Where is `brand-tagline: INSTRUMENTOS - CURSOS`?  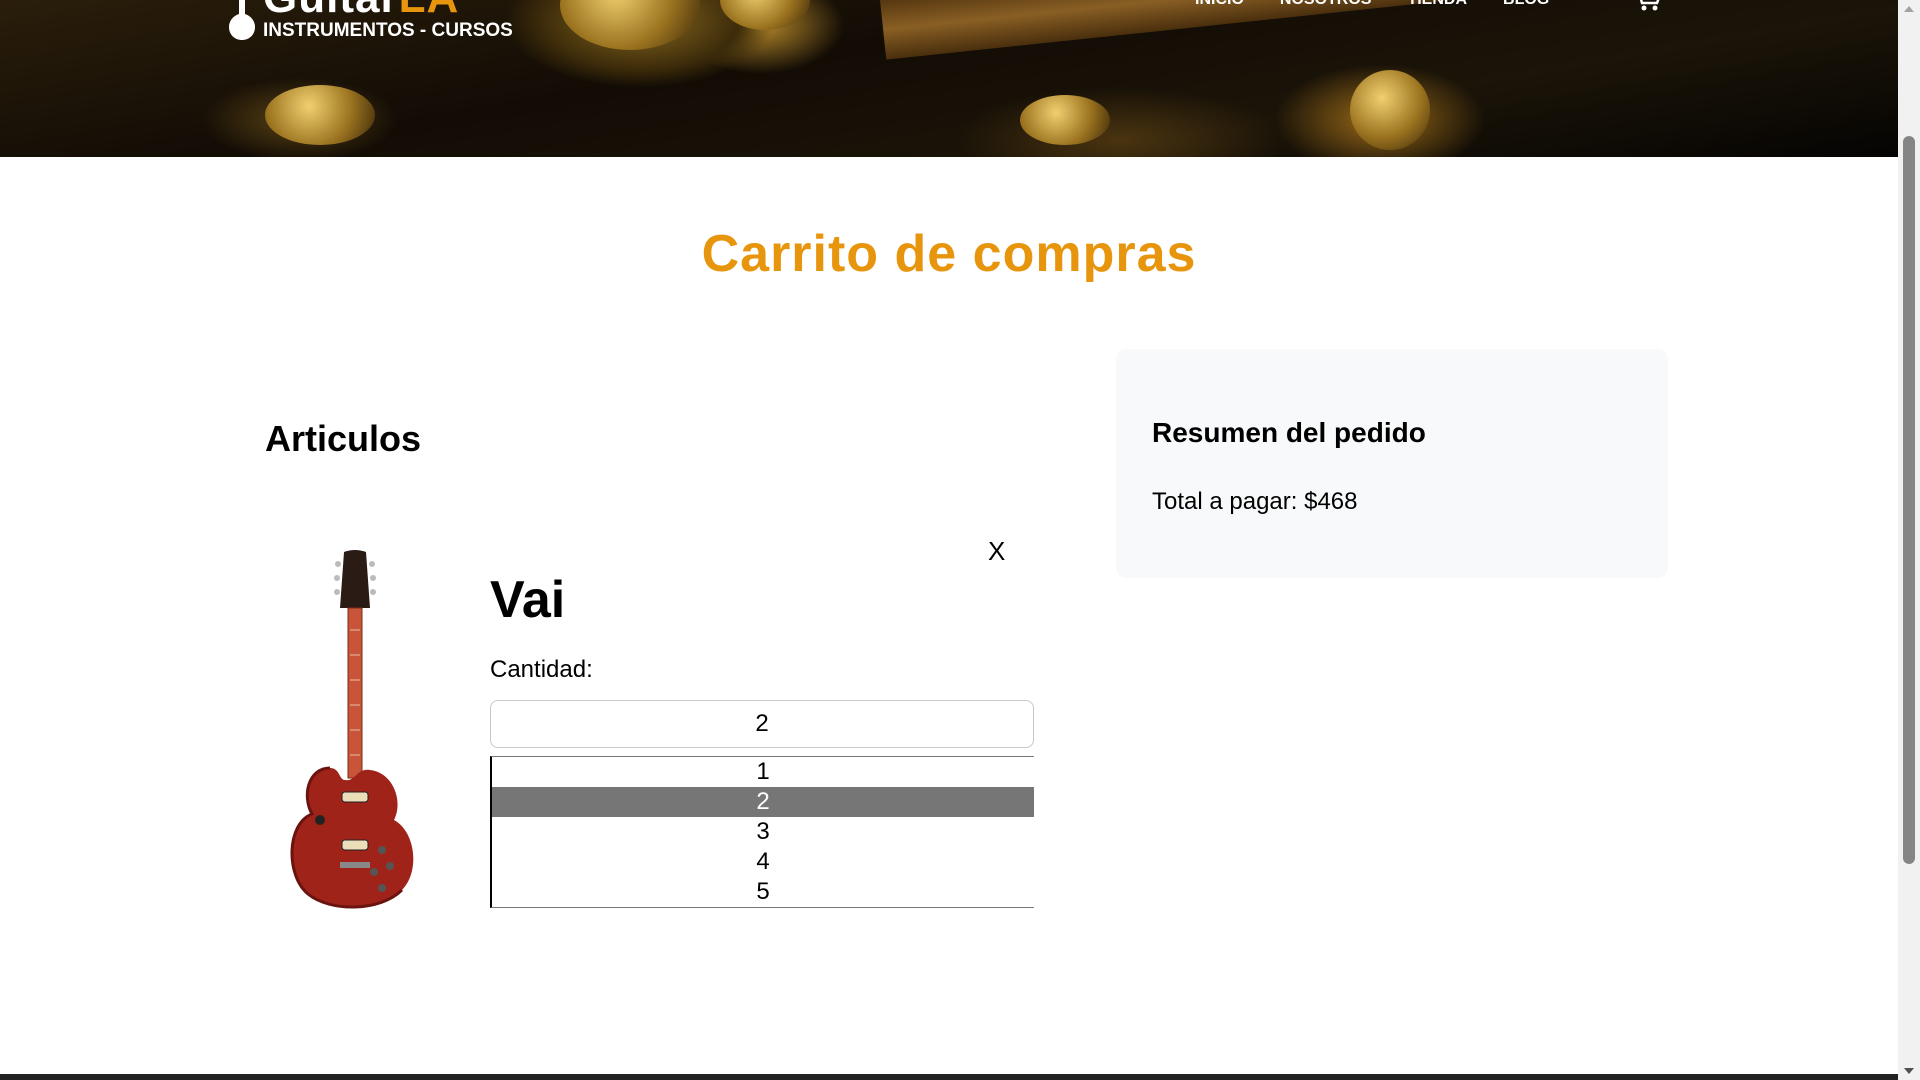 brand-tagline: INSTRUMENTOS - CURSOS is located at coordinates (388, 30).